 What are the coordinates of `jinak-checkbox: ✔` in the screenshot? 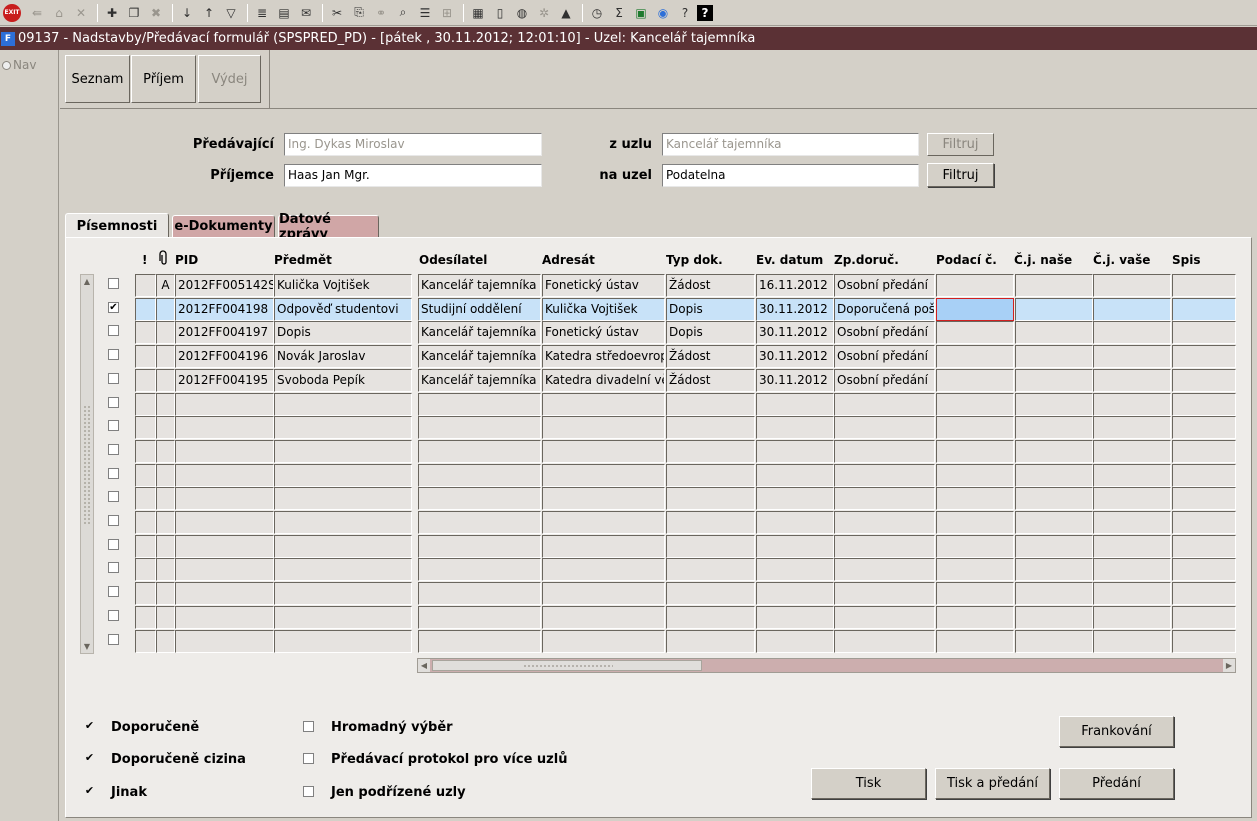 It's located at (89, 791).